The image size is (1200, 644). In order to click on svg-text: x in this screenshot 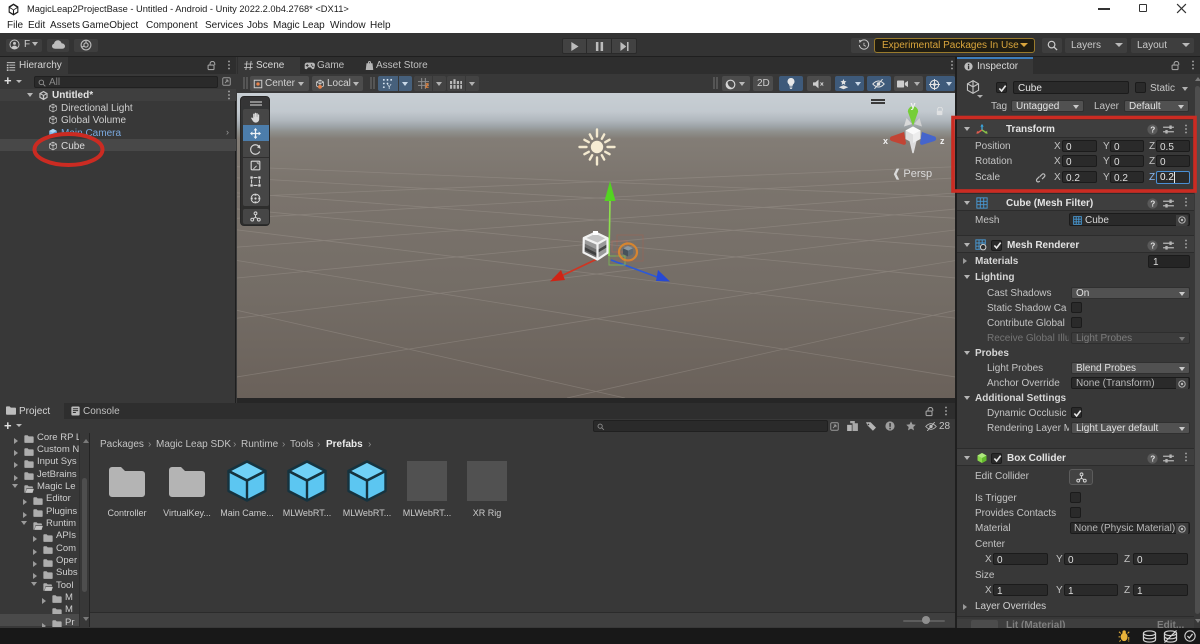, I will do `click(885, 141)`.